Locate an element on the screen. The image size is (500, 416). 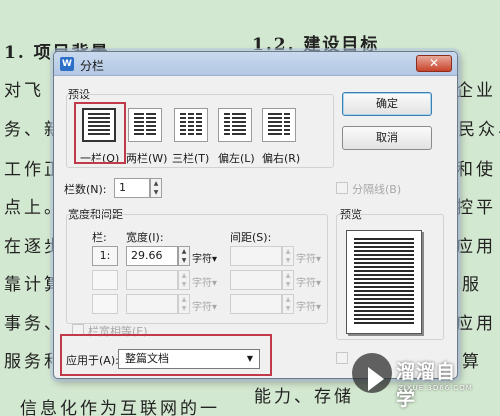
dialog-titlebar: W 分栏 ✕ is located at coordinates (255, 64).